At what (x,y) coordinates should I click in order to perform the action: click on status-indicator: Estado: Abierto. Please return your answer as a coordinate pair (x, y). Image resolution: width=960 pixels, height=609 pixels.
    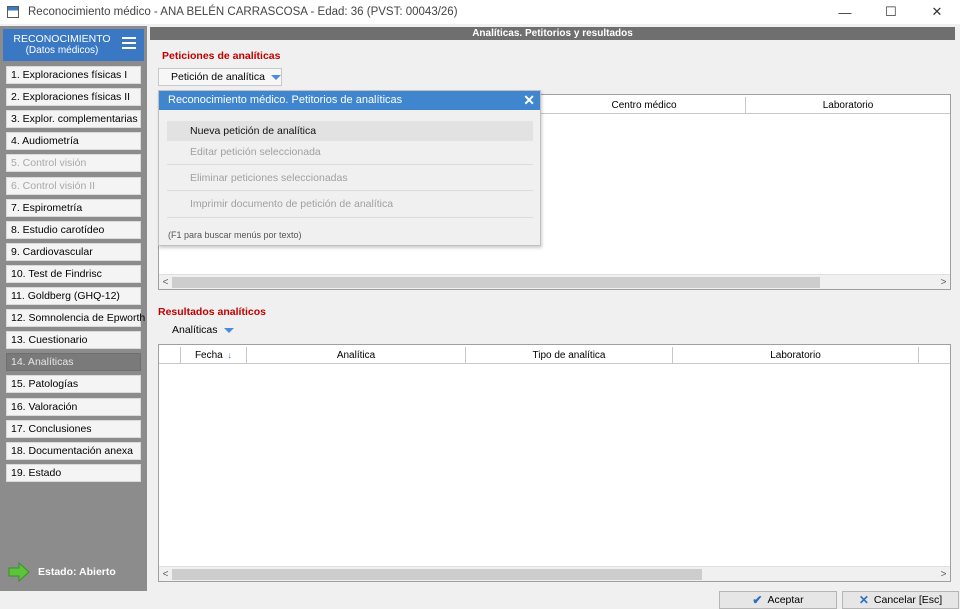
    Looking at the image, I should click on (62, 572).